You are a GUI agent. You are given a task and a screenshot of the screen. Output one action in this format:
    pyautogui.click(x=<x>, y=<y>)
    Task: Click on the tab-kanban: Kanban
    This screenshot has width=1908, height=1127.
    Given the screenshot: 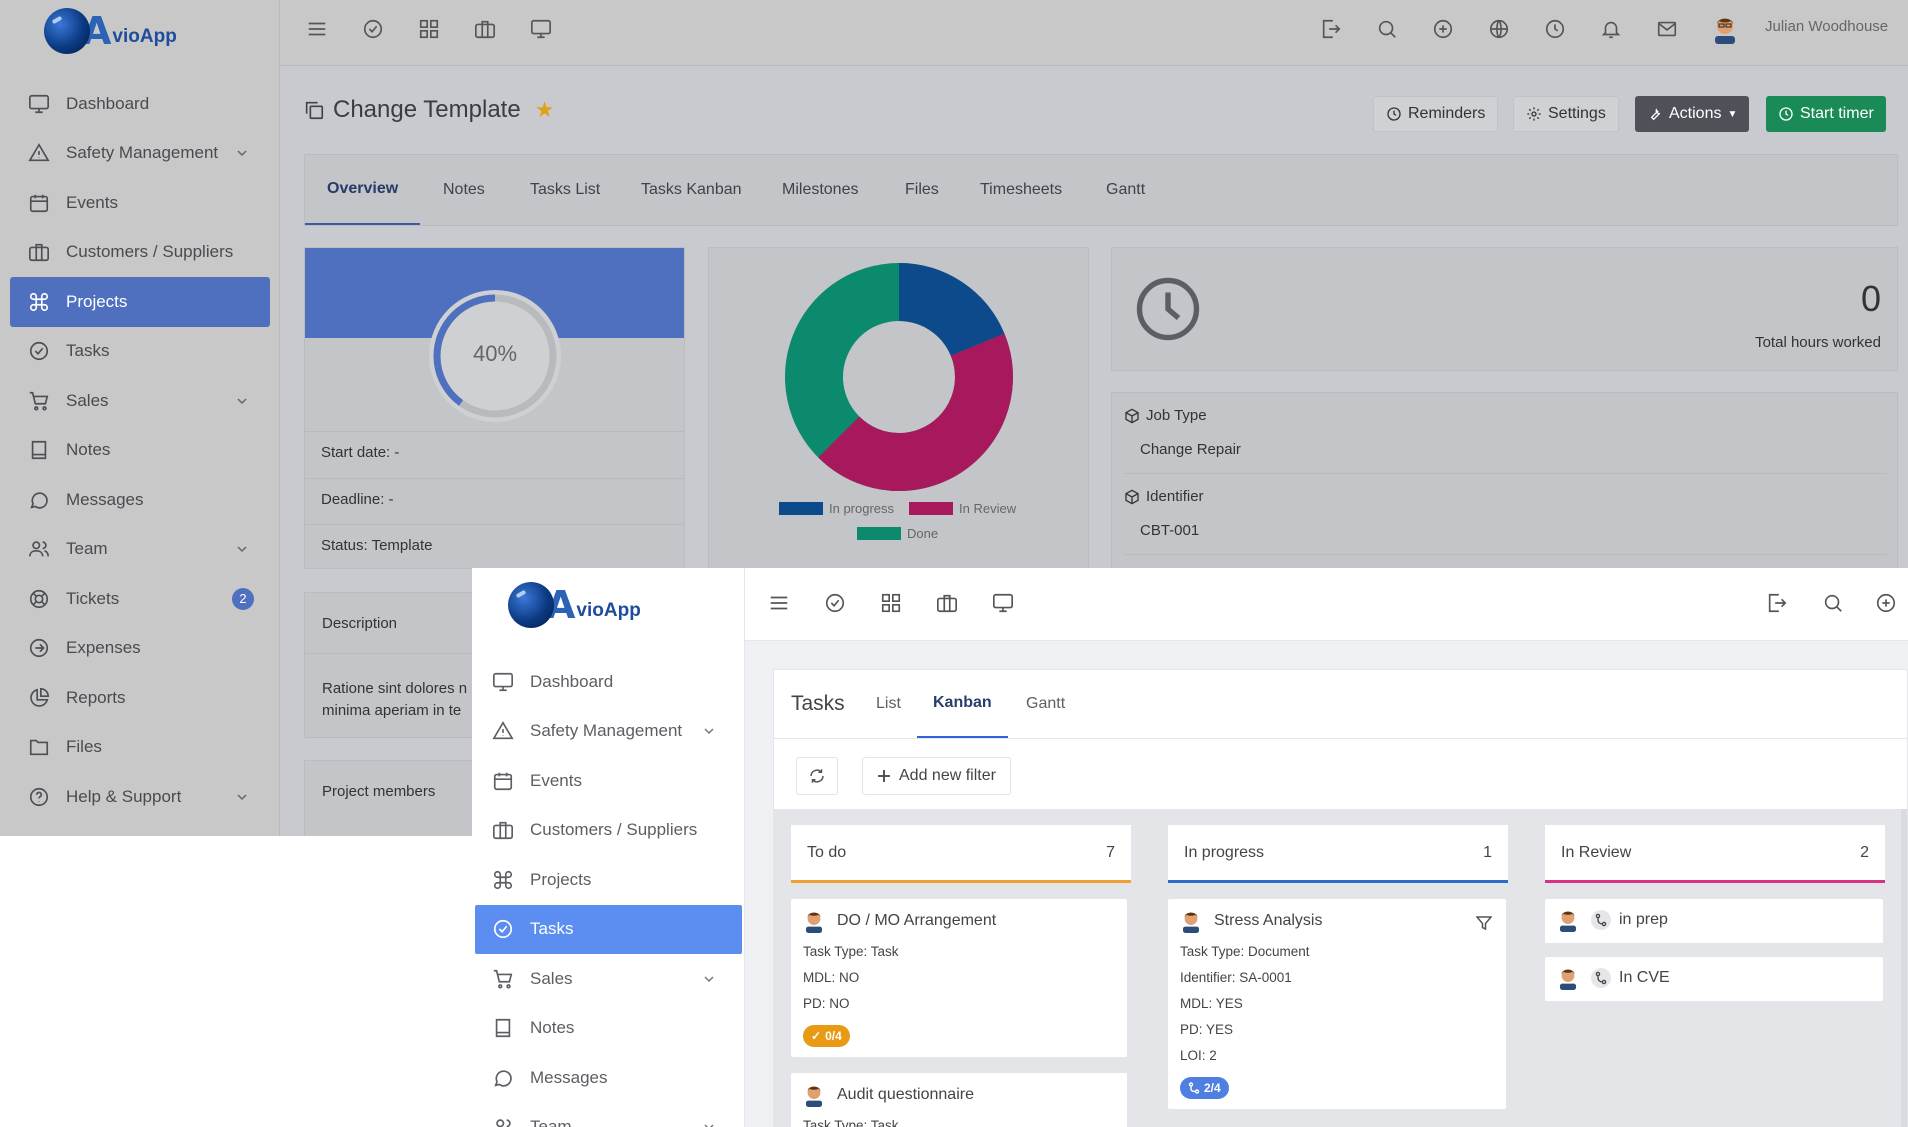 What is the action you would take?
    pyautogui.click(x=962, y=704)
    